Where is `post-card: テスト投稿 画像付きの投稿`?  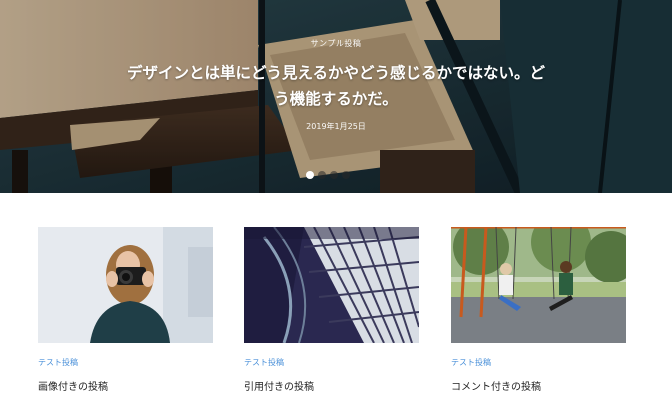
post-card: テスト投稿 画像付きの投稿 is located at coordinates (125, 310).